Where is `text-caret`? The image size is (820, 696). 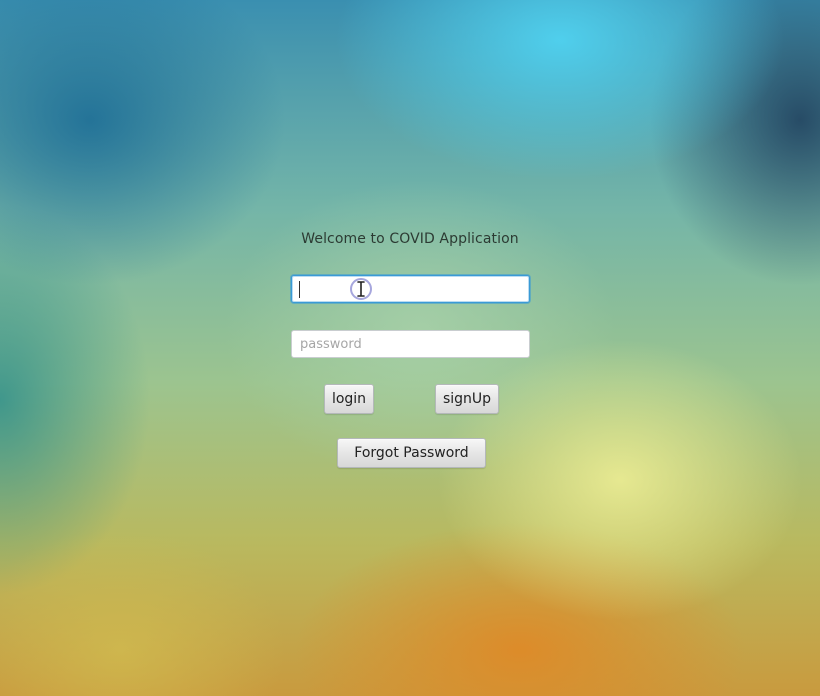
text-caret is located at coordinates (299, 289).